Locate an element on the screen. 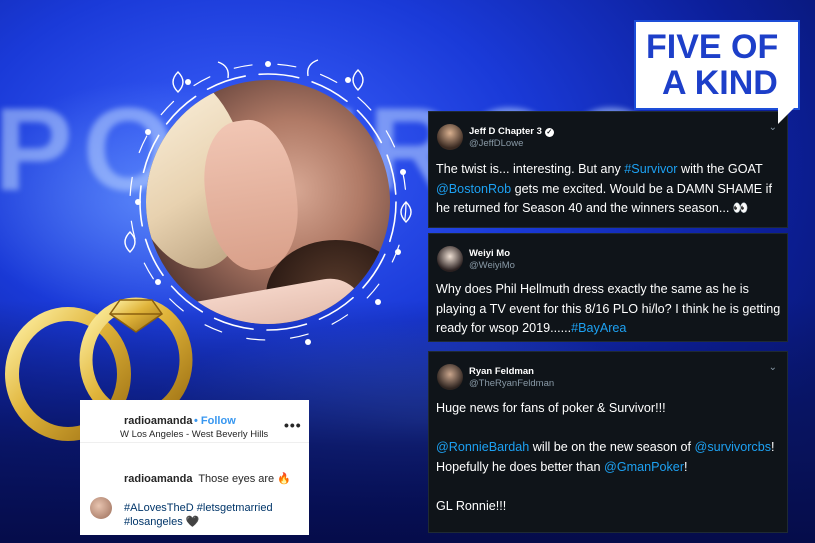  more-options-icon: ••• is located at coordinates (293, 425).